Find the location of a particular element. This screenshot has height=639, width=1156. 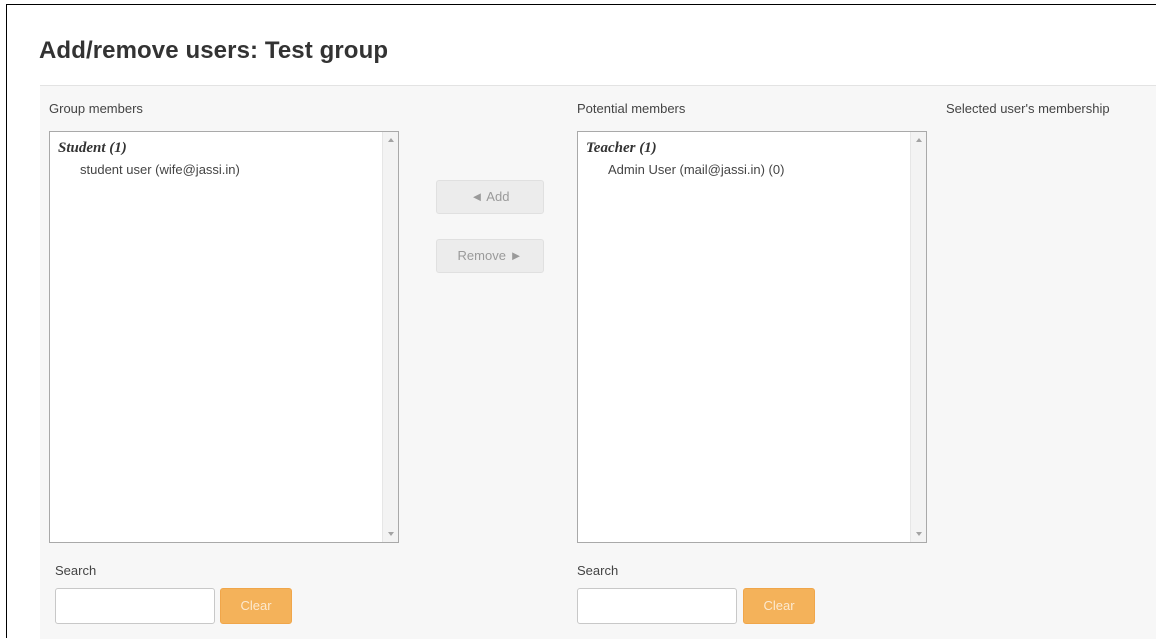

search-label-left: Search is located at coordinates (76, 570).